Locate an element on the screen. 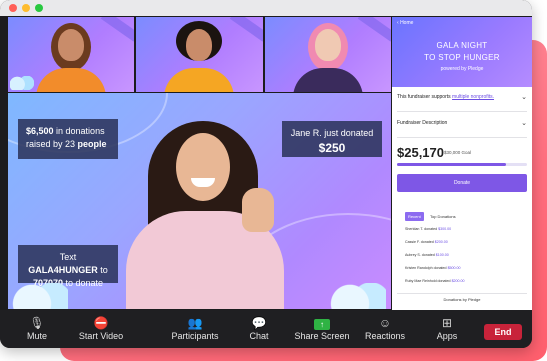  recent-donation-callout: Jane R. just donated $250 is located at coordinates (332, 139).